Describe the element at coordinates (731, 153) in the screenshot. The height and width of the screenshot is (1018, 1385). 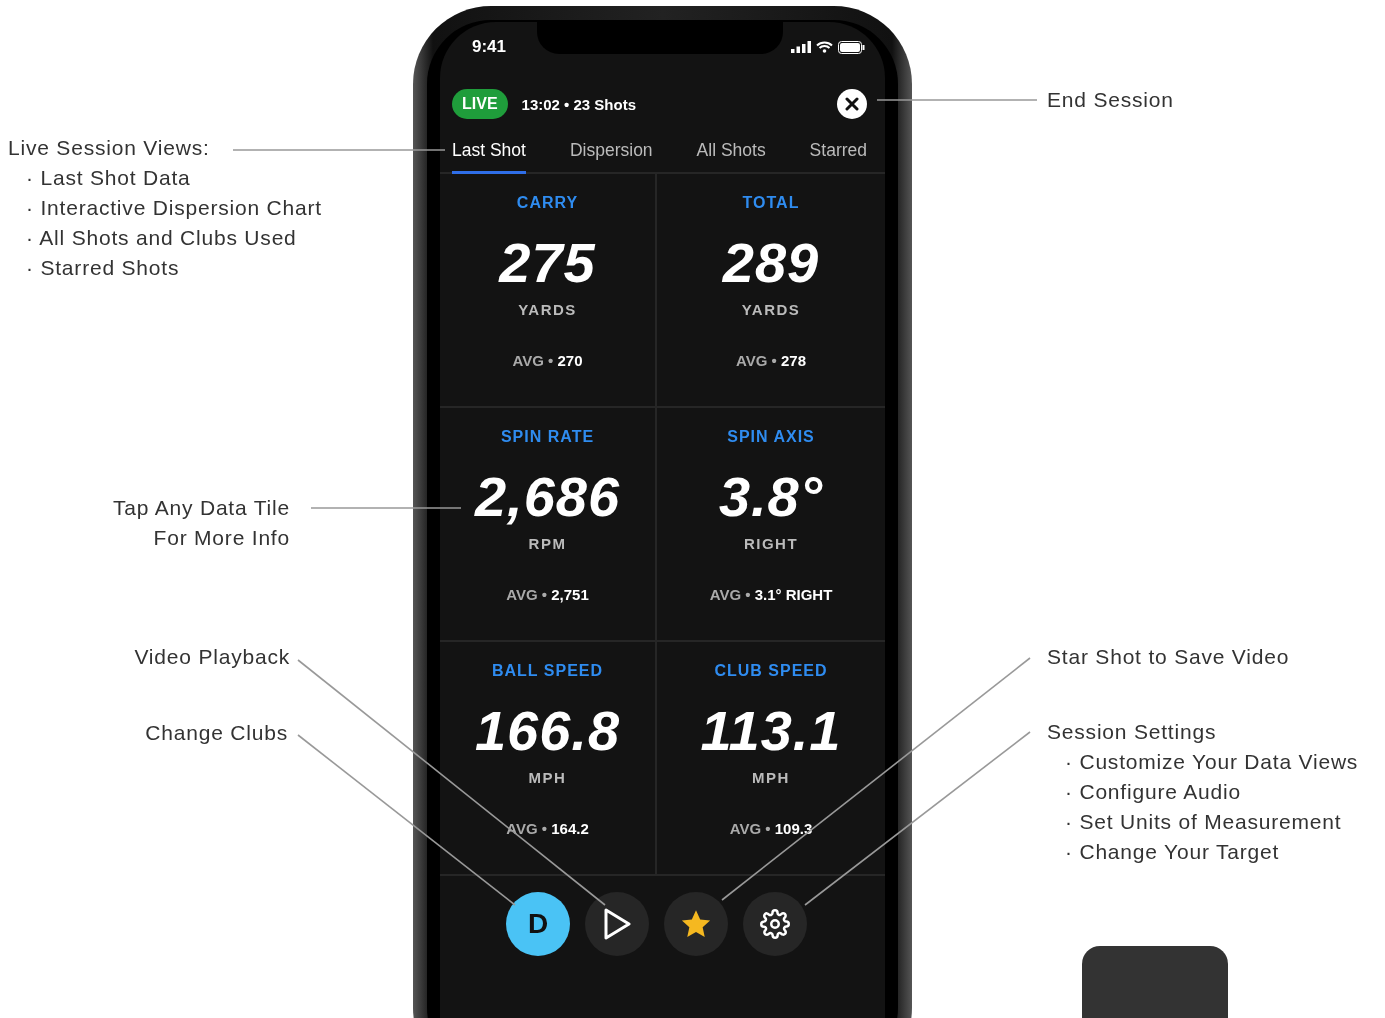
I see `view-tab: All Shots` at that location.